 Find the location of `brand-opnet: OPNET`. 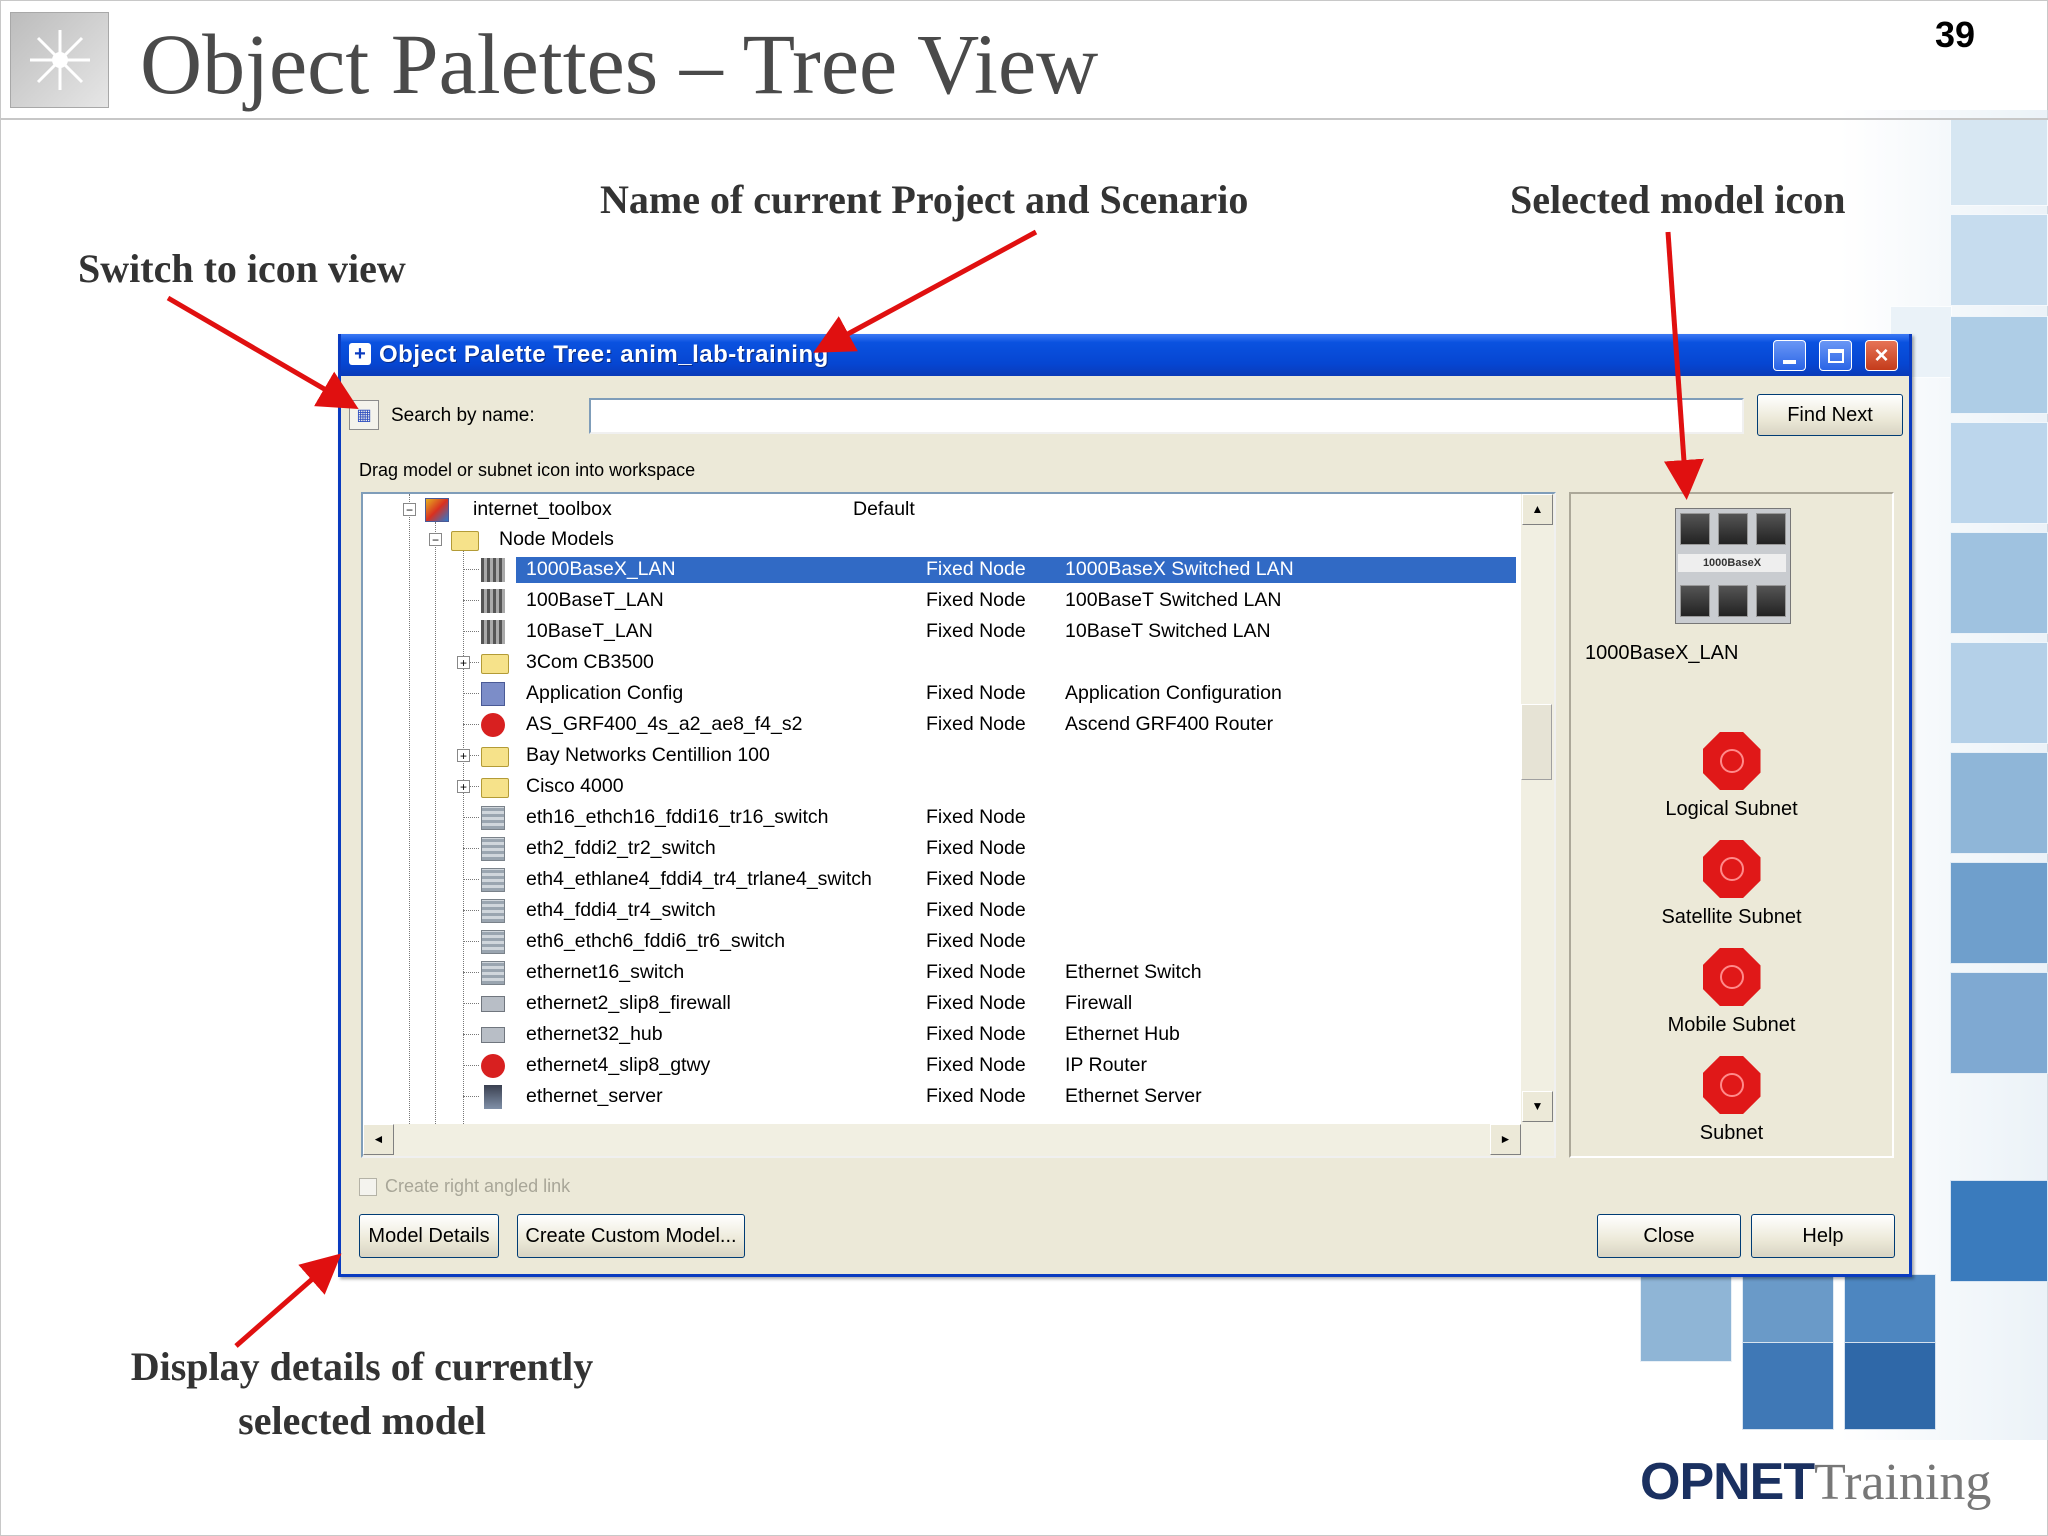

brand-opnet: OPNET is located at coordinates (1727, 1482).